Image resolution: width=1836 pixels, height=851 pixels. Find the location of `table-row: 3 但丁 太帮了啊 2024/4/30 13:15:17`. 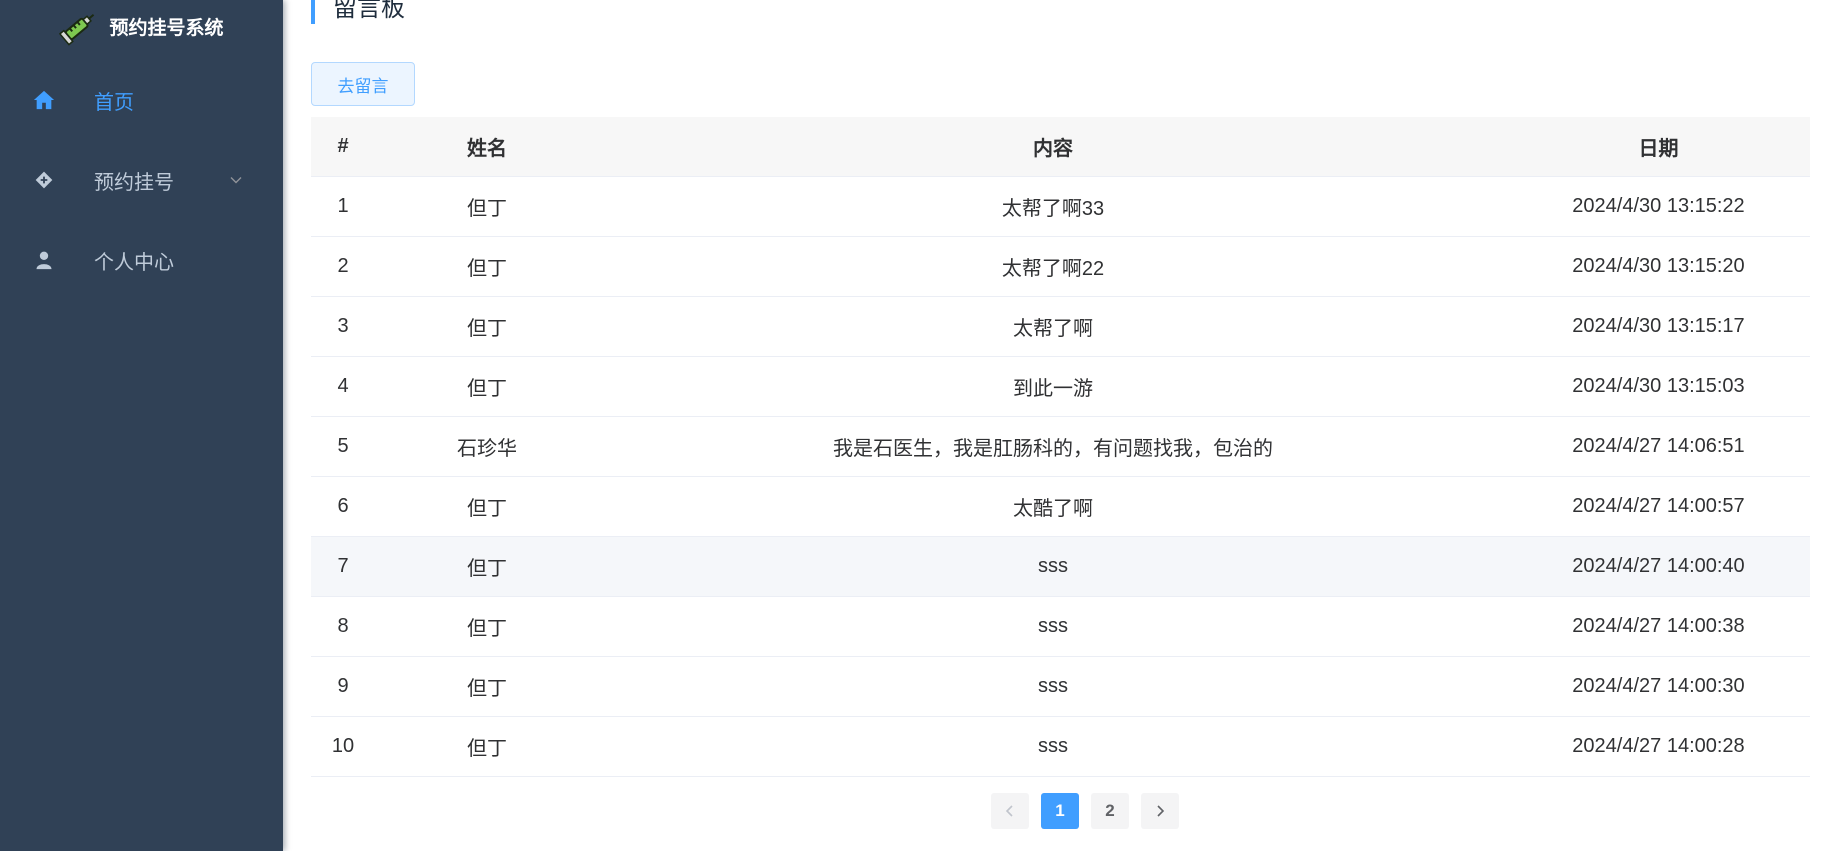

table-row: 3 但丁 太帮了啊 2024/4/30 13:15:17 is located at coordinates (1060, 326).